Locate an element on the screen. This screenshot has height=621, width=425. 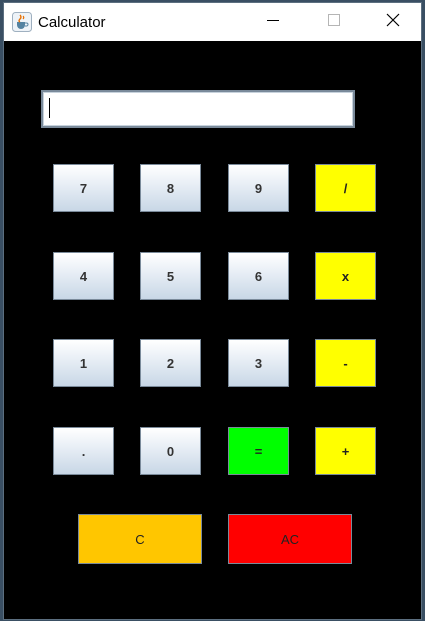
window-title: Calculator is located at coordinates (72, 22).